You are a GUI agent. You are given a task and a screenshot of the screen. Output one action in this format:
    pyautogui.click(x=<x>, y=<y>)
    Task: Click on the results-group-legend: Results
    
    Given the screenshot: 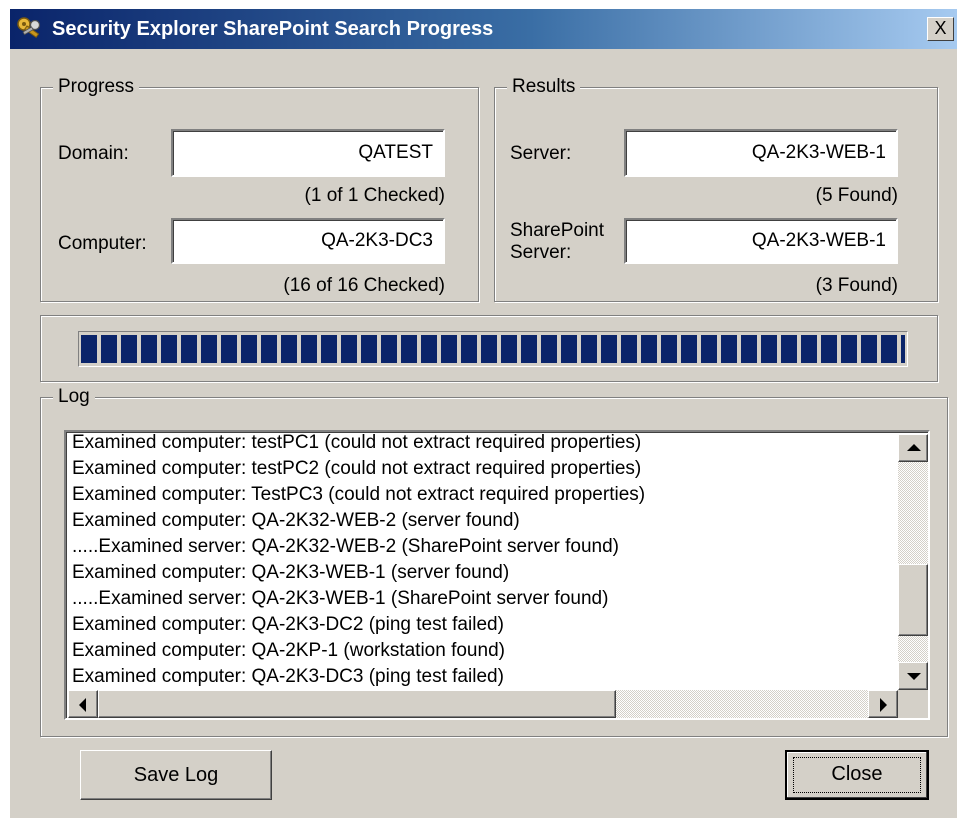 What is the action you would take?
    pyautogui.click(x=544, y=87)
    